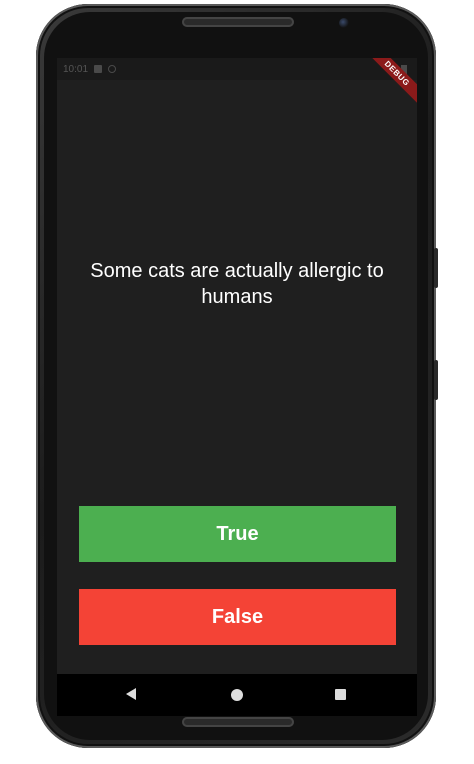 The height and width of the screenshot is (764, 474). What do you see at coordinates (340, 694) in the screenshot?
I see `recent-square-icon` at bounding box center [340, 694].